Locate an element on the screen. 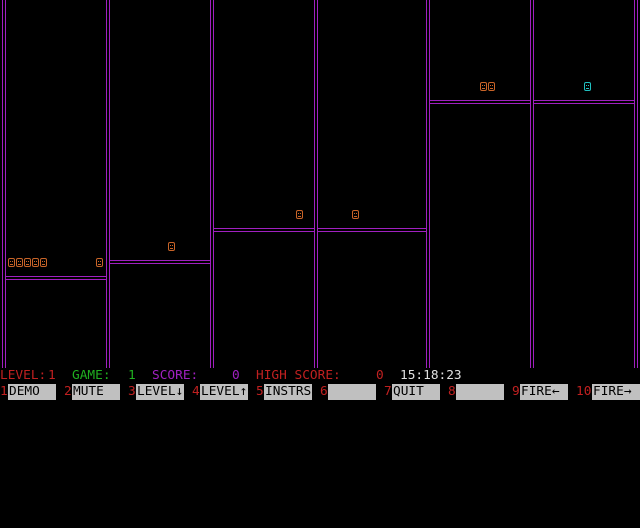  f9-fire-left-key: 9 FIRE← is located at coordinates (544, 392).